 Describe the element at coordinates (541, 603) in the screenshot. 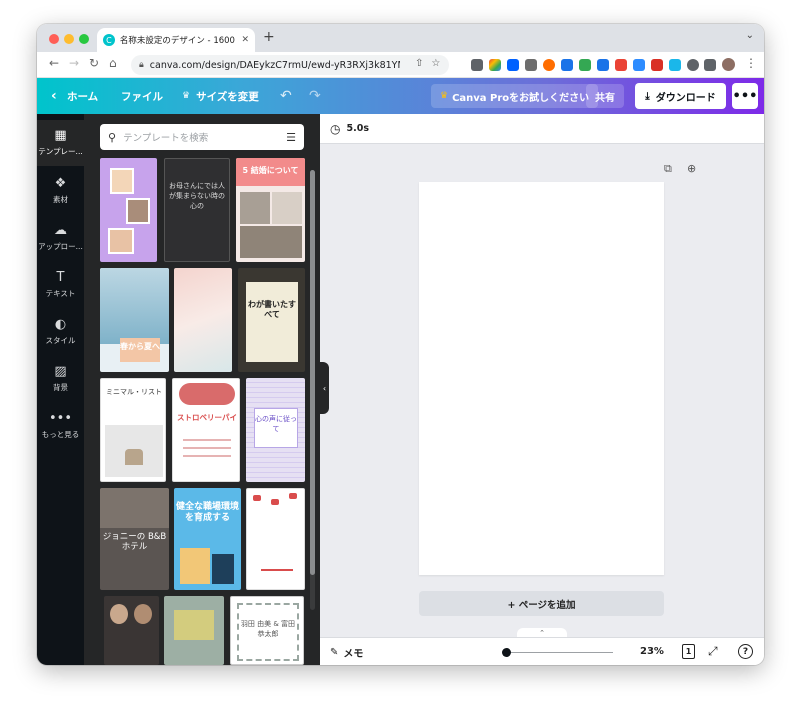

I see `add-page-button: + ページを追加` at that location.